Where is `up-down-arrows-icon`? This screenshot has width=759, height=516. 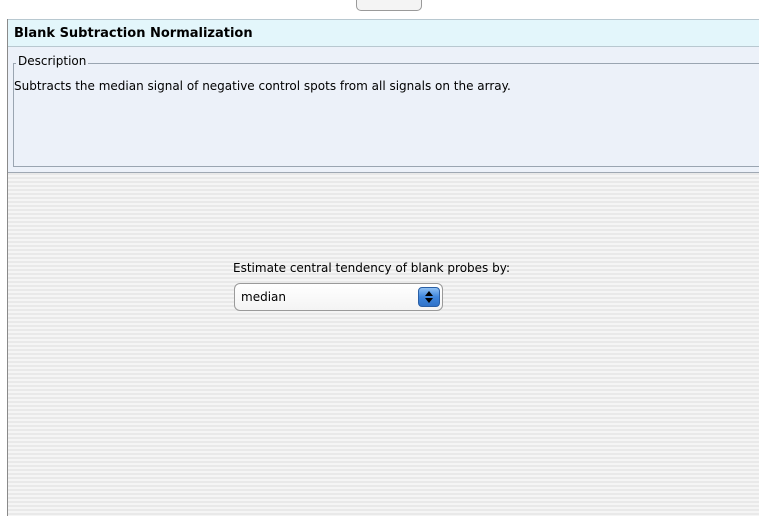 up-down-arrows-icon is located at coordinates (429, 297).